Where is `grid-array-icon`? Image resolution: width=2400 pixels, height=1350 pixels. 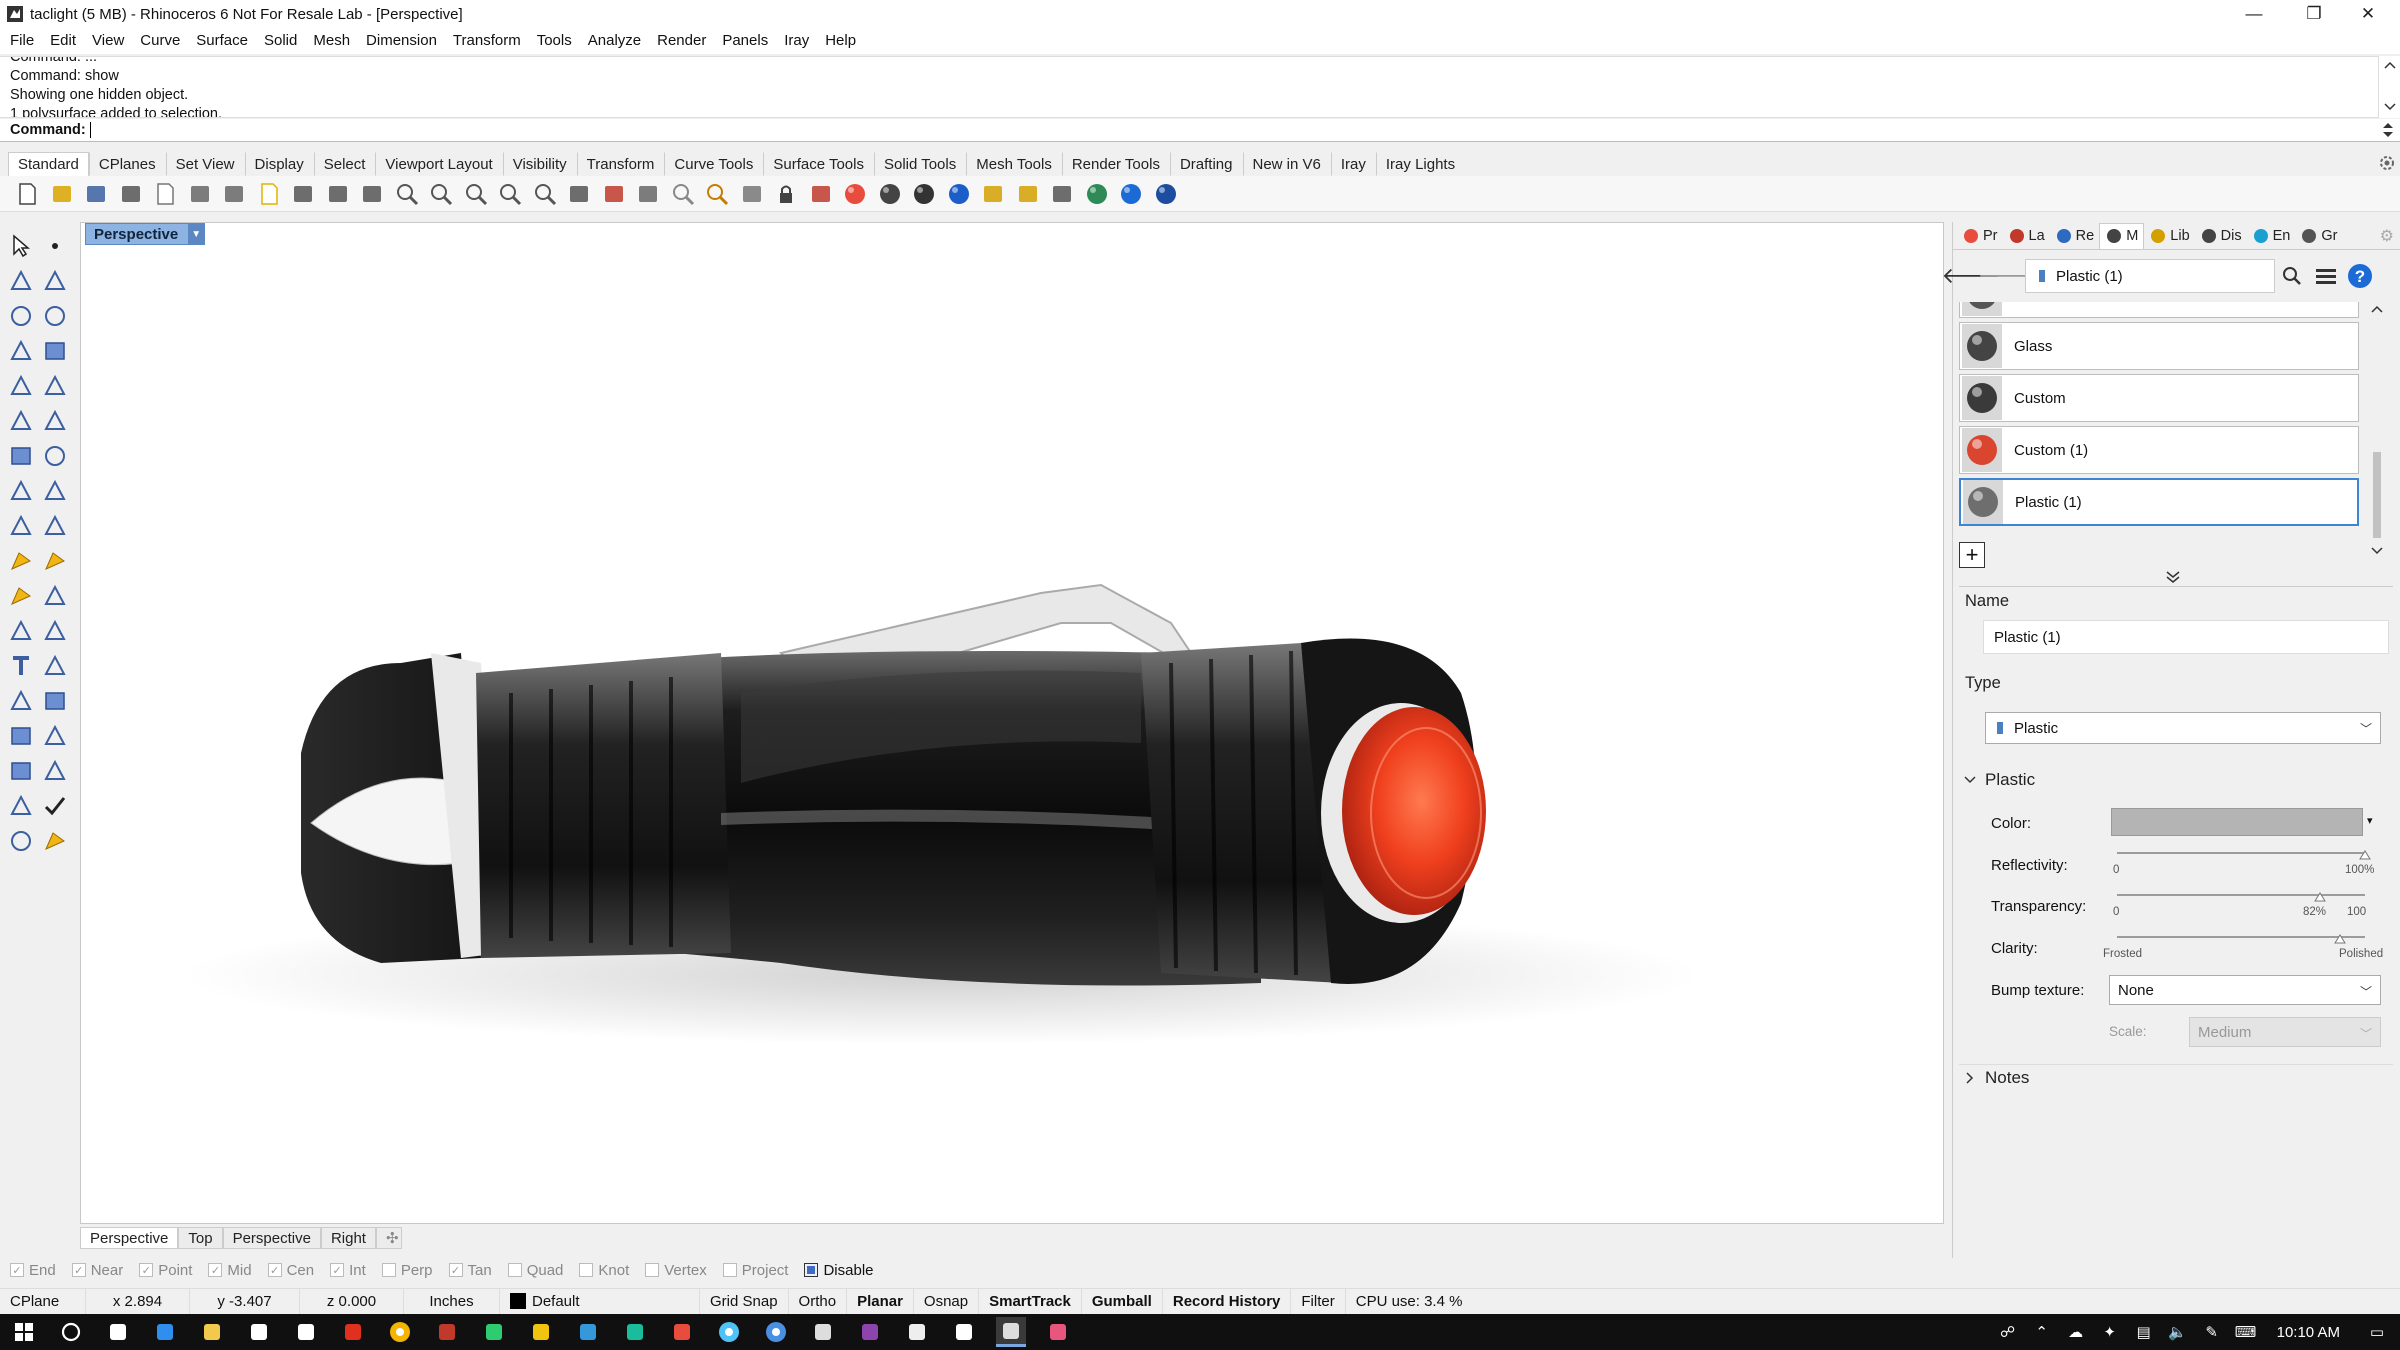
grid-array-icon is located at coordinates (21, 736).